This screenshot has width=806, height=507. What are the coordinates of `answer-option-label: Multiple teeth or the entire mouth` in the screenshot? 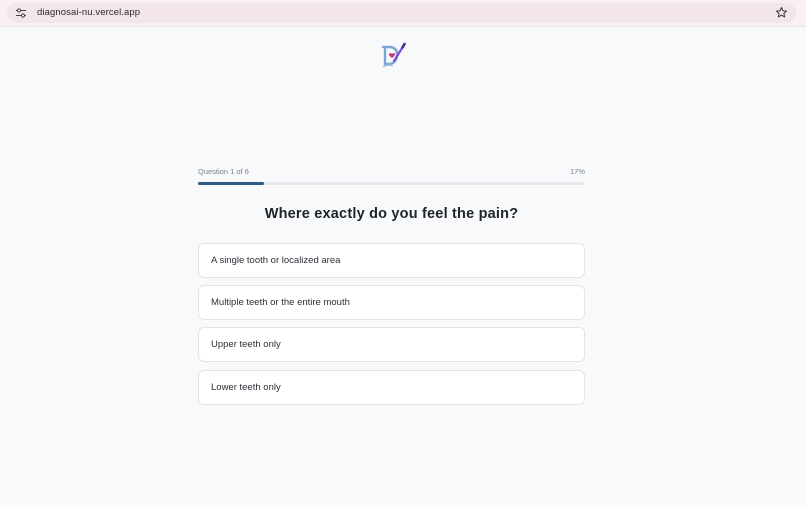 It's located at (280, 302).